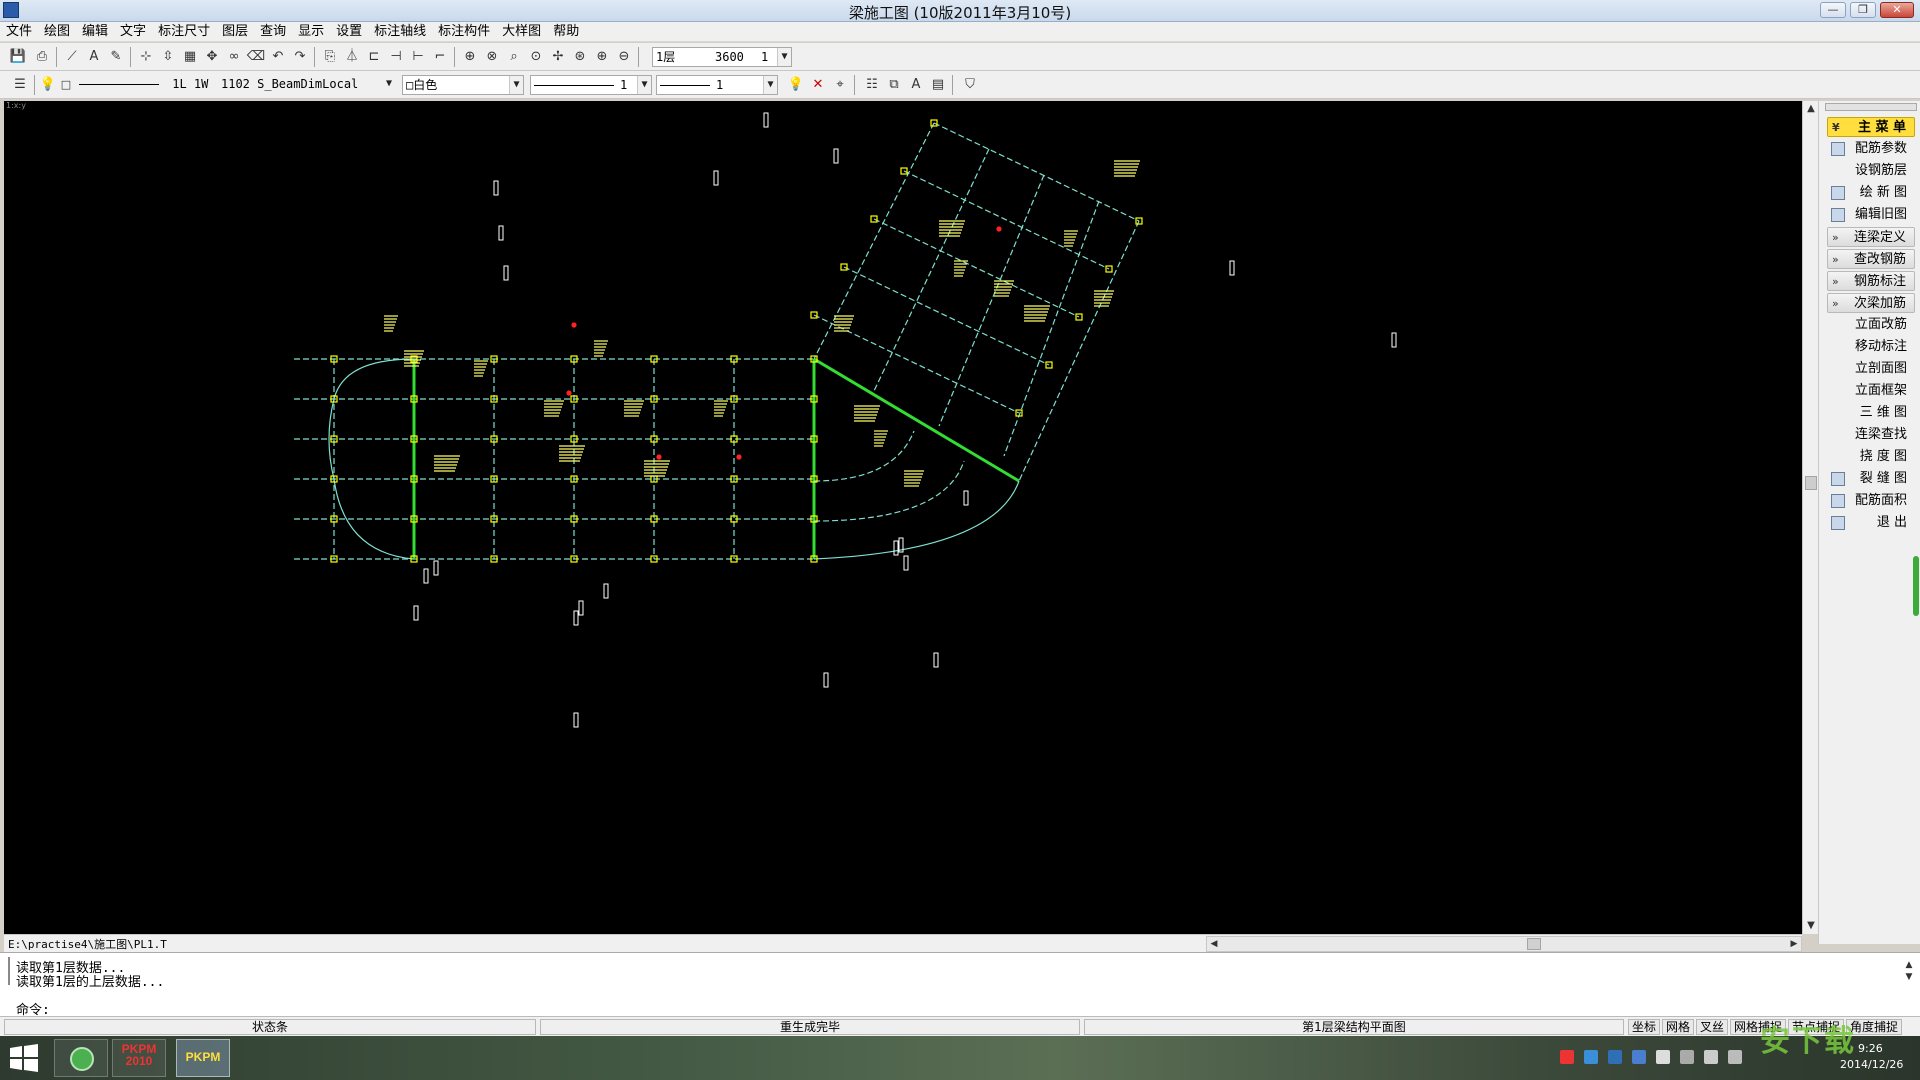 This screenshot has width=1920, height=1080. Describe the element at coordinates (1811, 109) in the screenshot. I see `scroll-up-icon: ▲` at that location.